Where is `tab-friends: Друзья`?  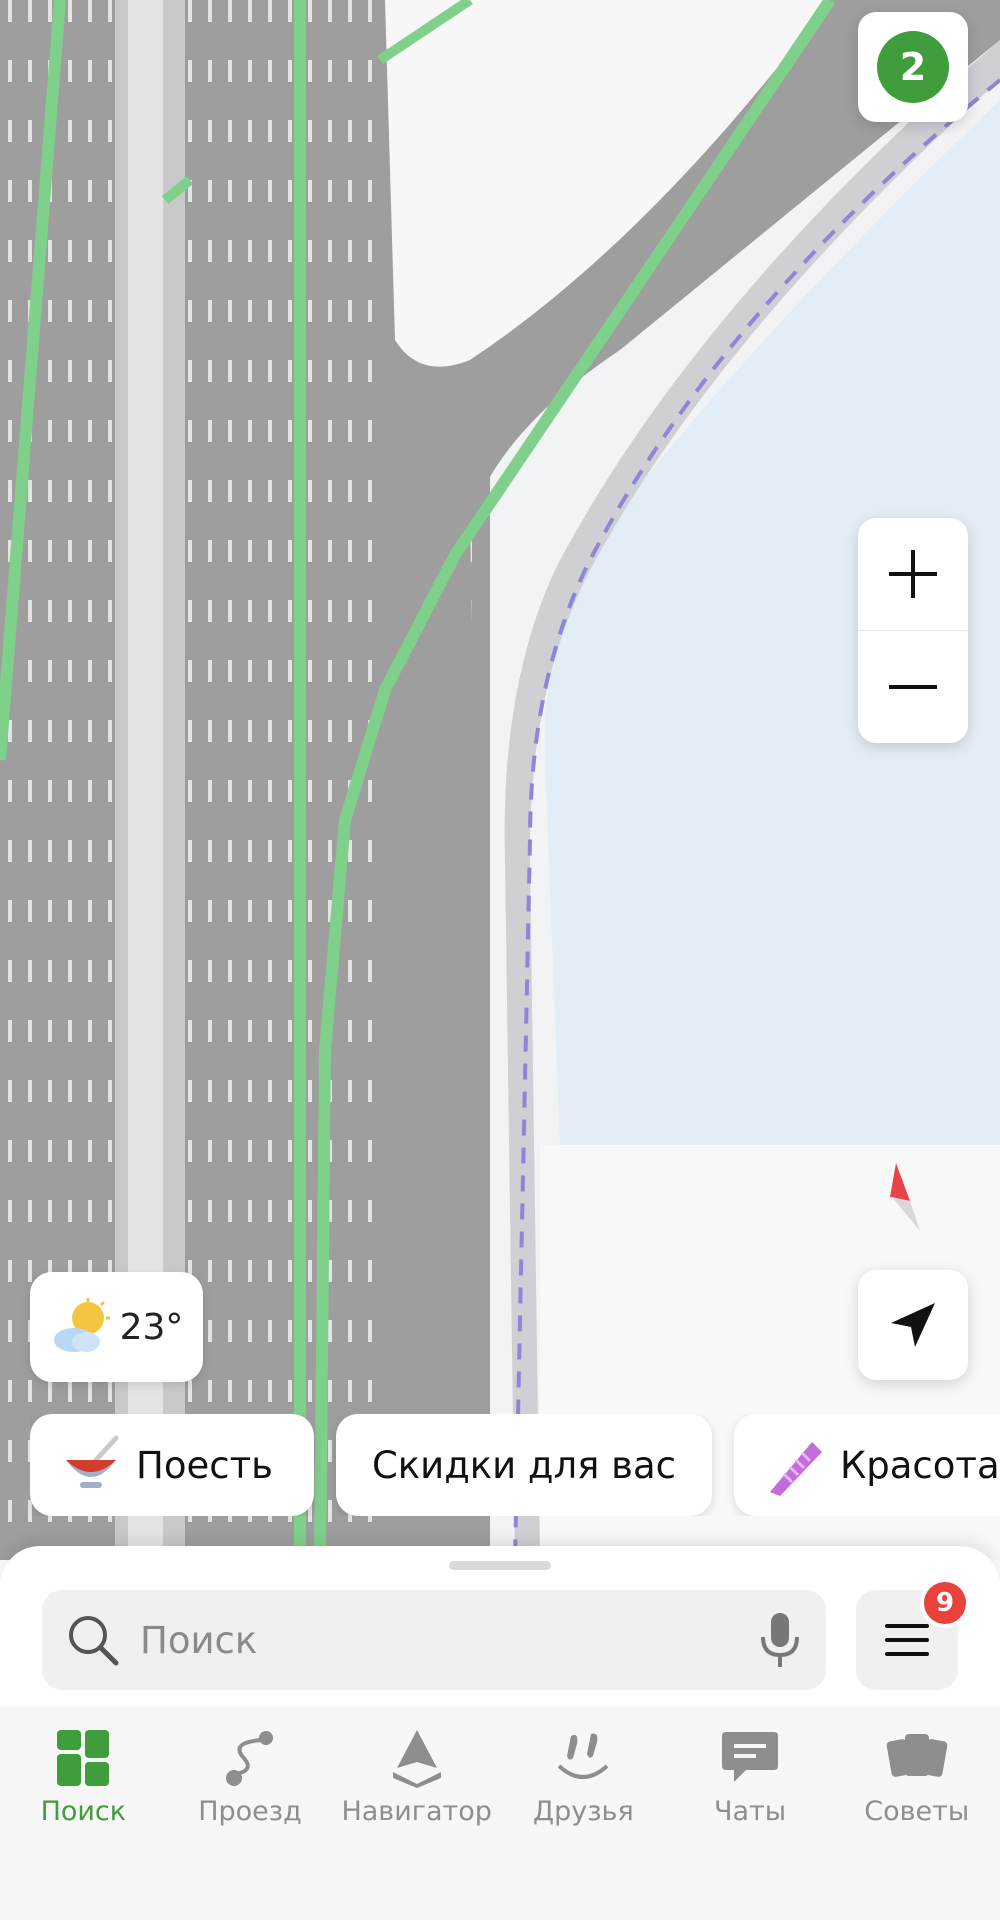 tab-friends: Друзья is located at coordinates (583, 1823).